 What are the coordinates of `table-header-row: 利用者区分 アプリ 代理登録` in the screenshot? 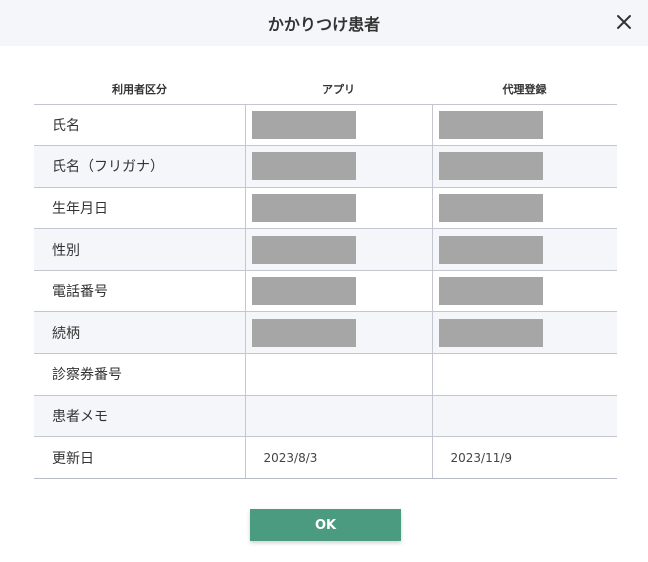 It's located at (325, 90).